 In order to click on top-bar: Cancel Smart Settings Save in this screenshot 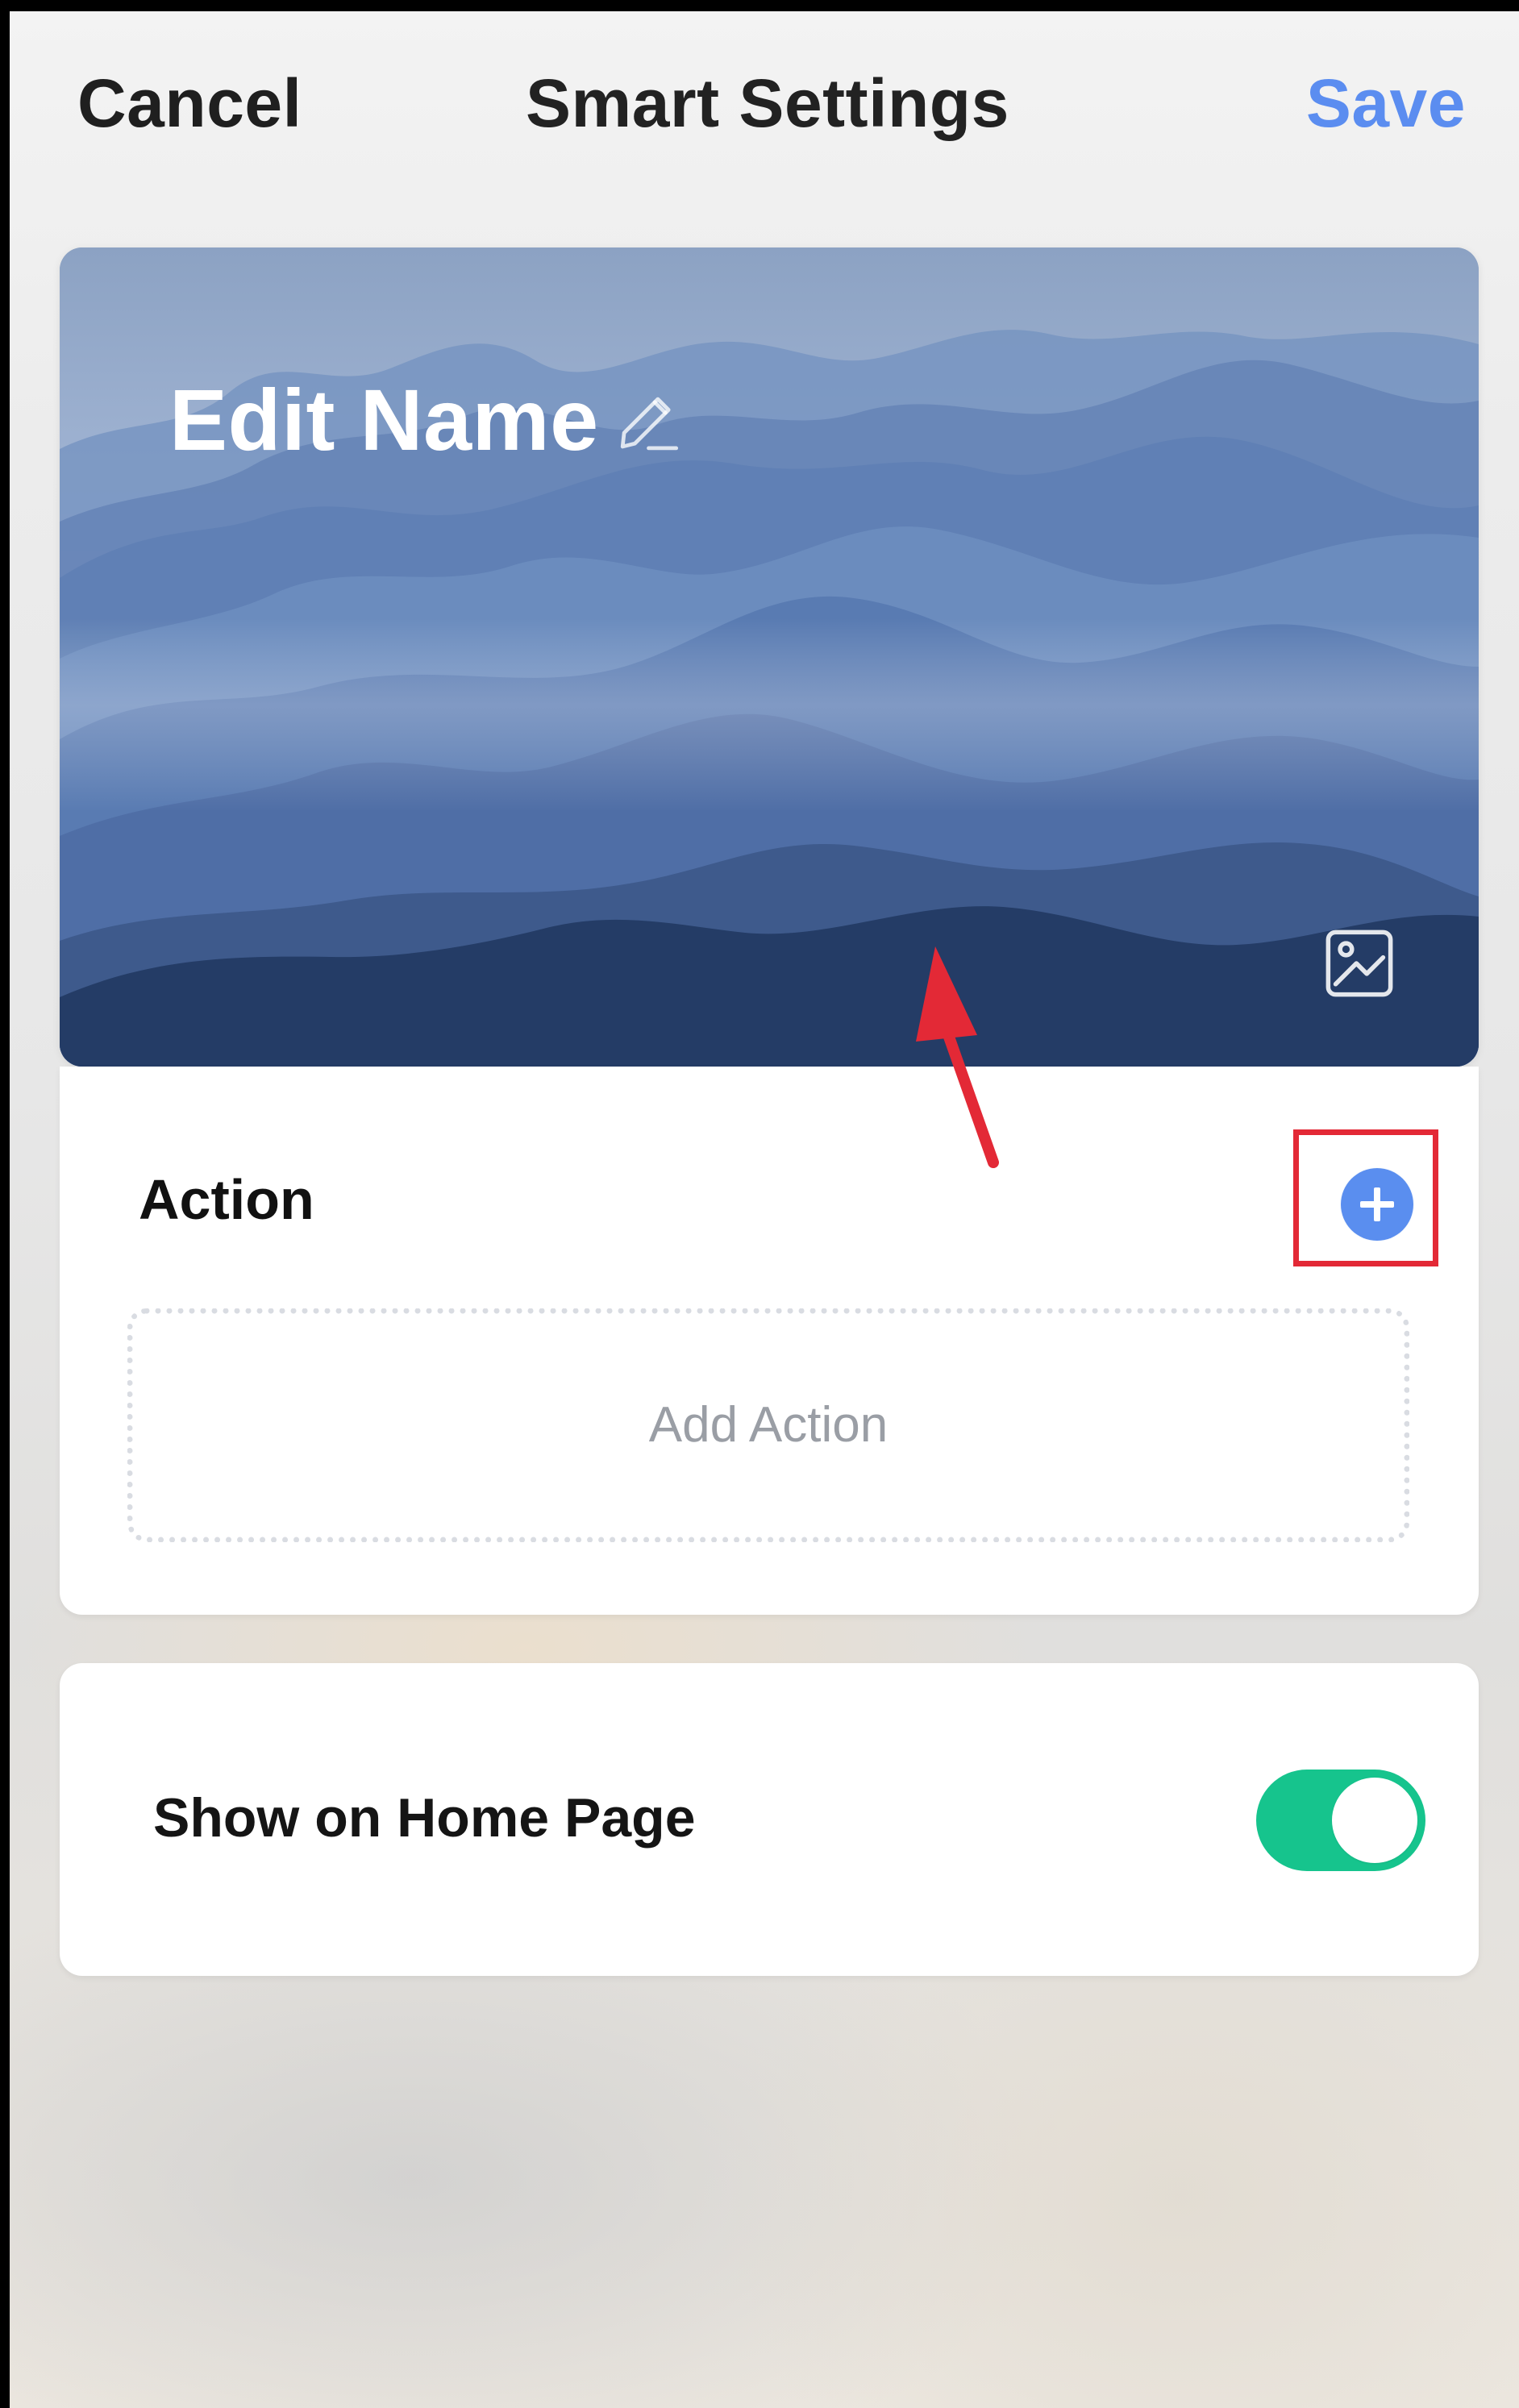, I will do `click(764, 108)`.